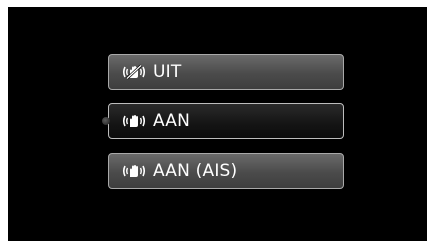  What do you see at coordinates (223, 121) in the screenshot?
I see `option-aan-button: AAN` at bounding box center [223, 121].